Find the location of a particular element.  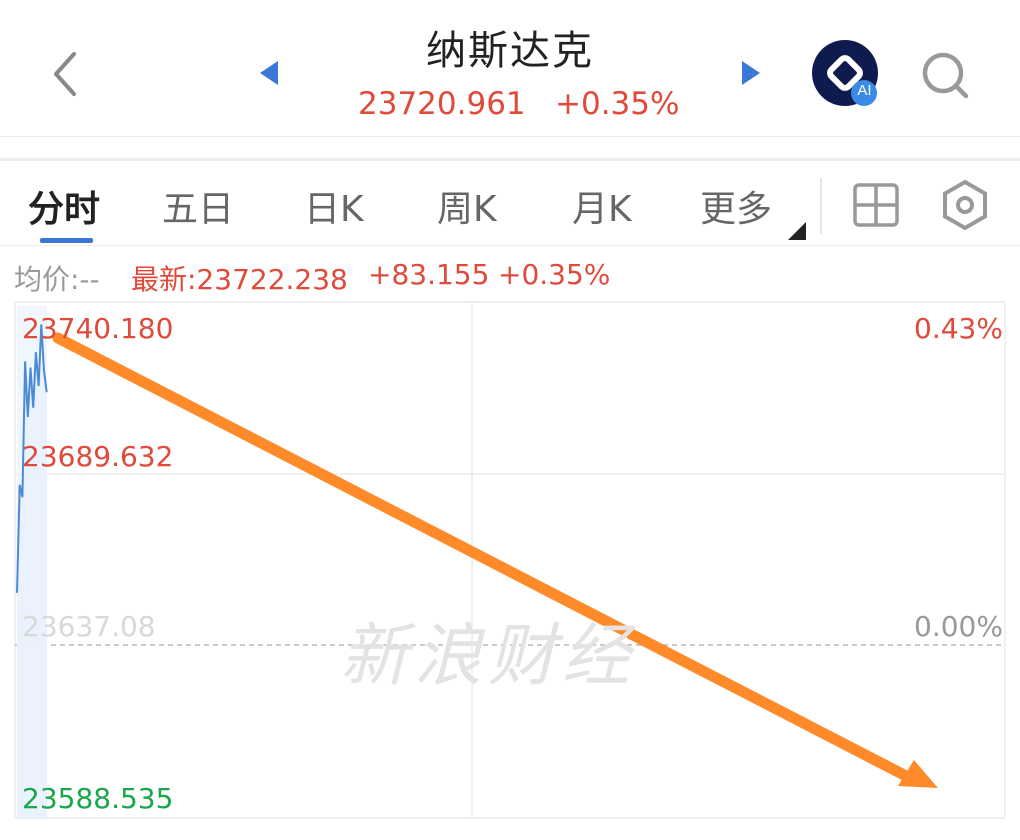

tab-daily-k: 日K is located at coordinates (334, 206).